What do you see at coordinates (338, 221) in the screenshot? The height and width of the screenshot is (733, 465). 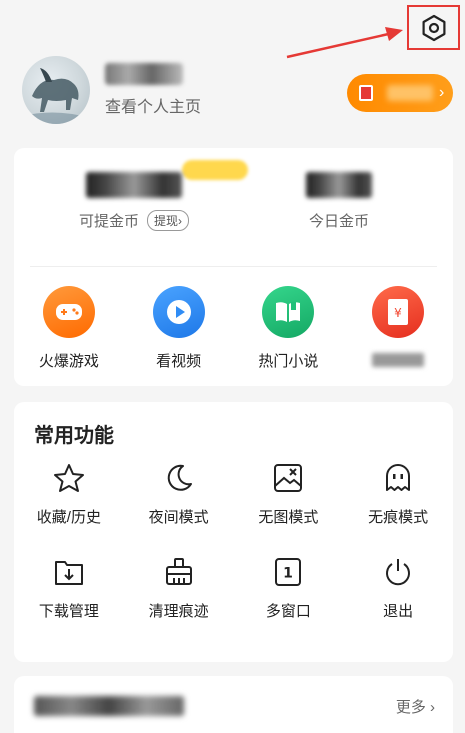 I see `today-label: 今日金币` at bounding box center [338, 221].